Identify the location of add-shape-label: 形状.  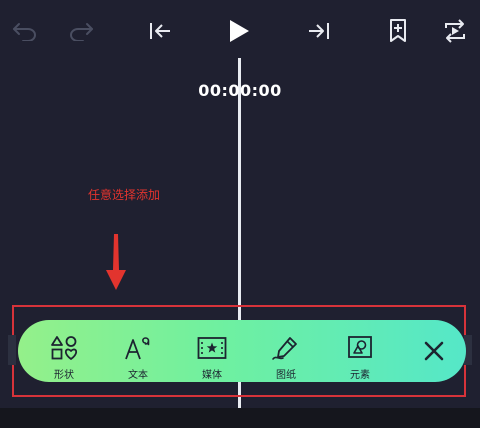
(64, 375).